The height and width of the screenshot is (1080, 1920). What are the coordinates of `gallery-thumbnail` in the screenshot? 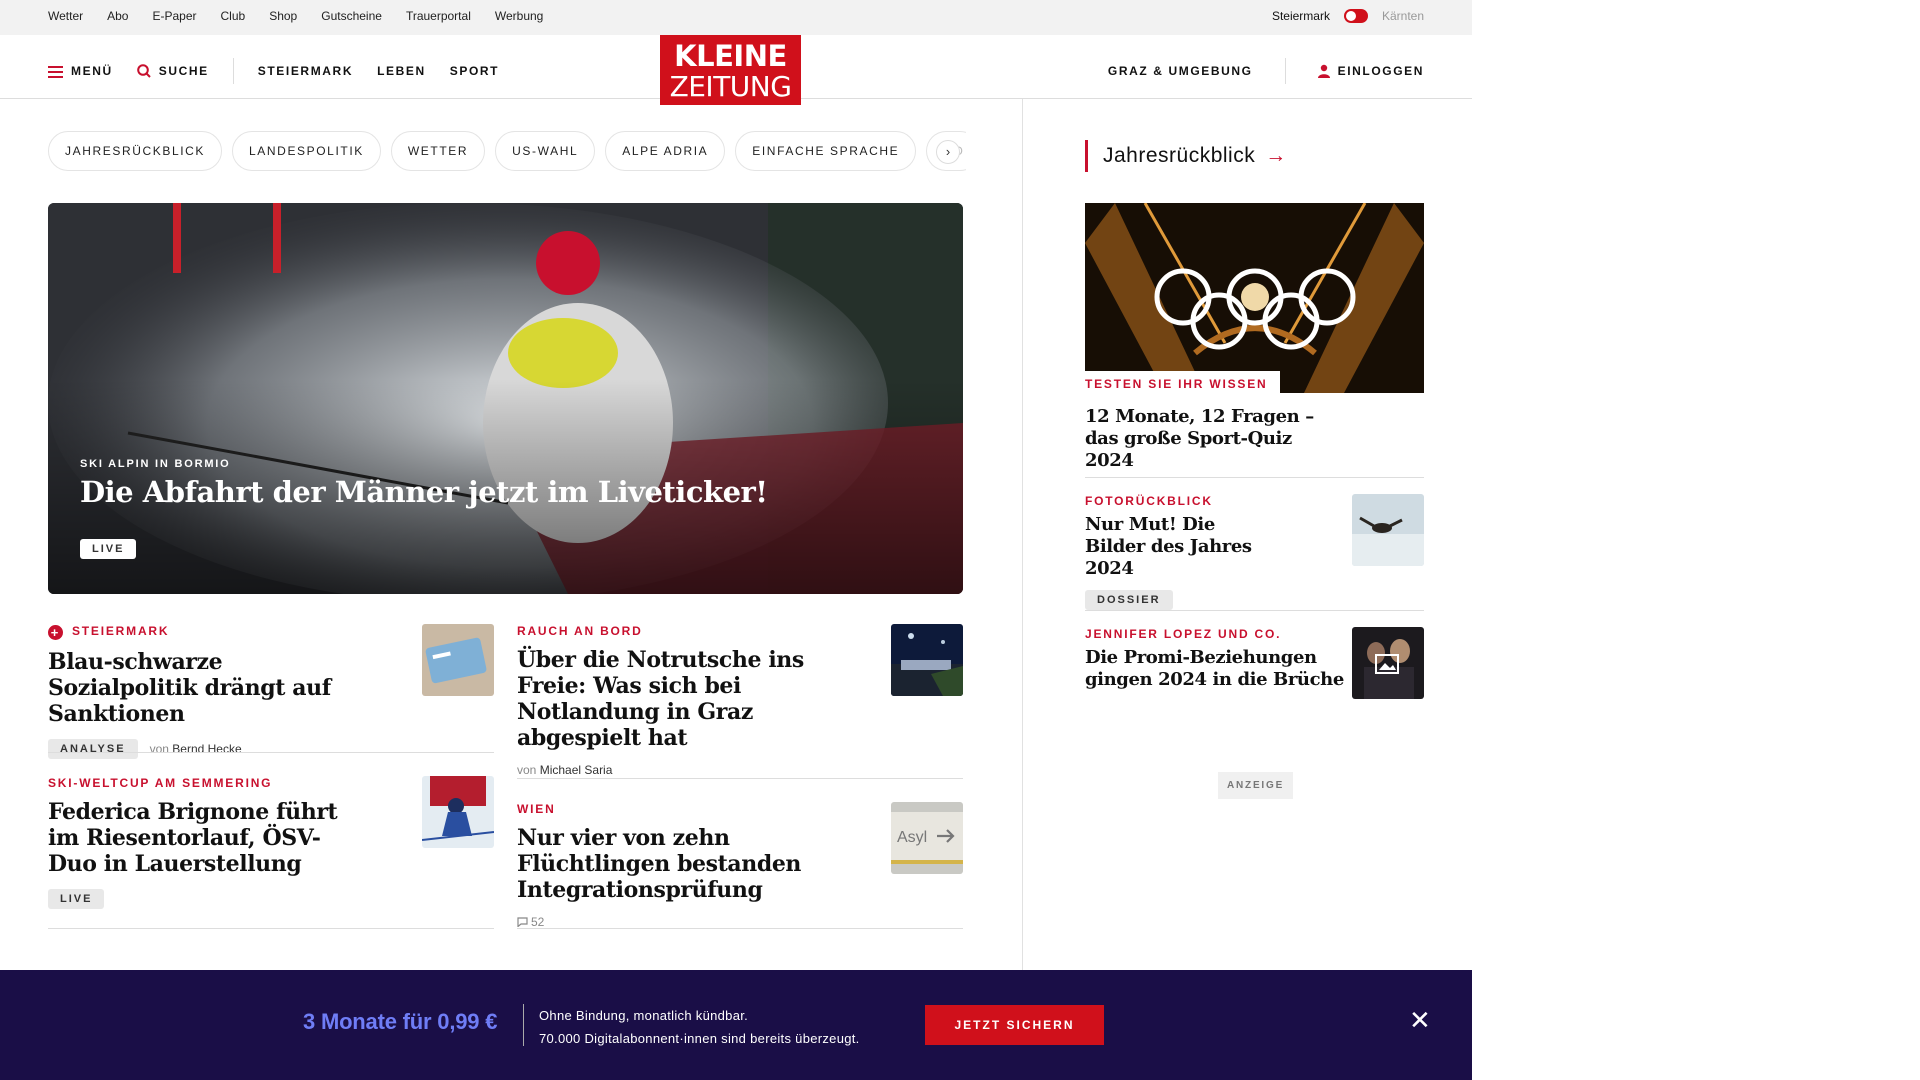 It's located at (1388, 663).